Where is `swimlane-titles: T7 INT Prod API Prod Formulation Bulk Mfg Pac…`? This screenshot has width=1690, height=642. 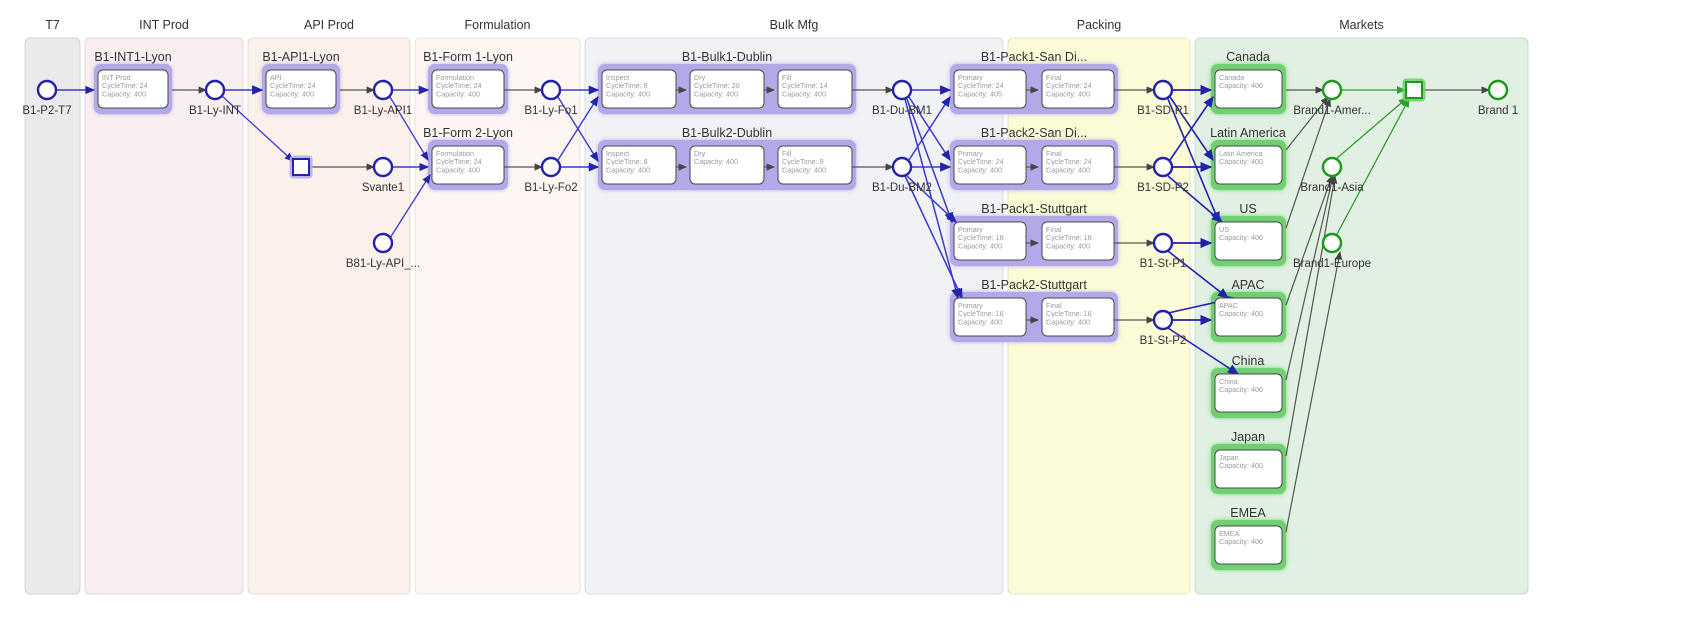 swimlane-titles: T7 INT Prod API Prod Formulation Bulk Mfg Pac… is located at coordinates (714, 25).